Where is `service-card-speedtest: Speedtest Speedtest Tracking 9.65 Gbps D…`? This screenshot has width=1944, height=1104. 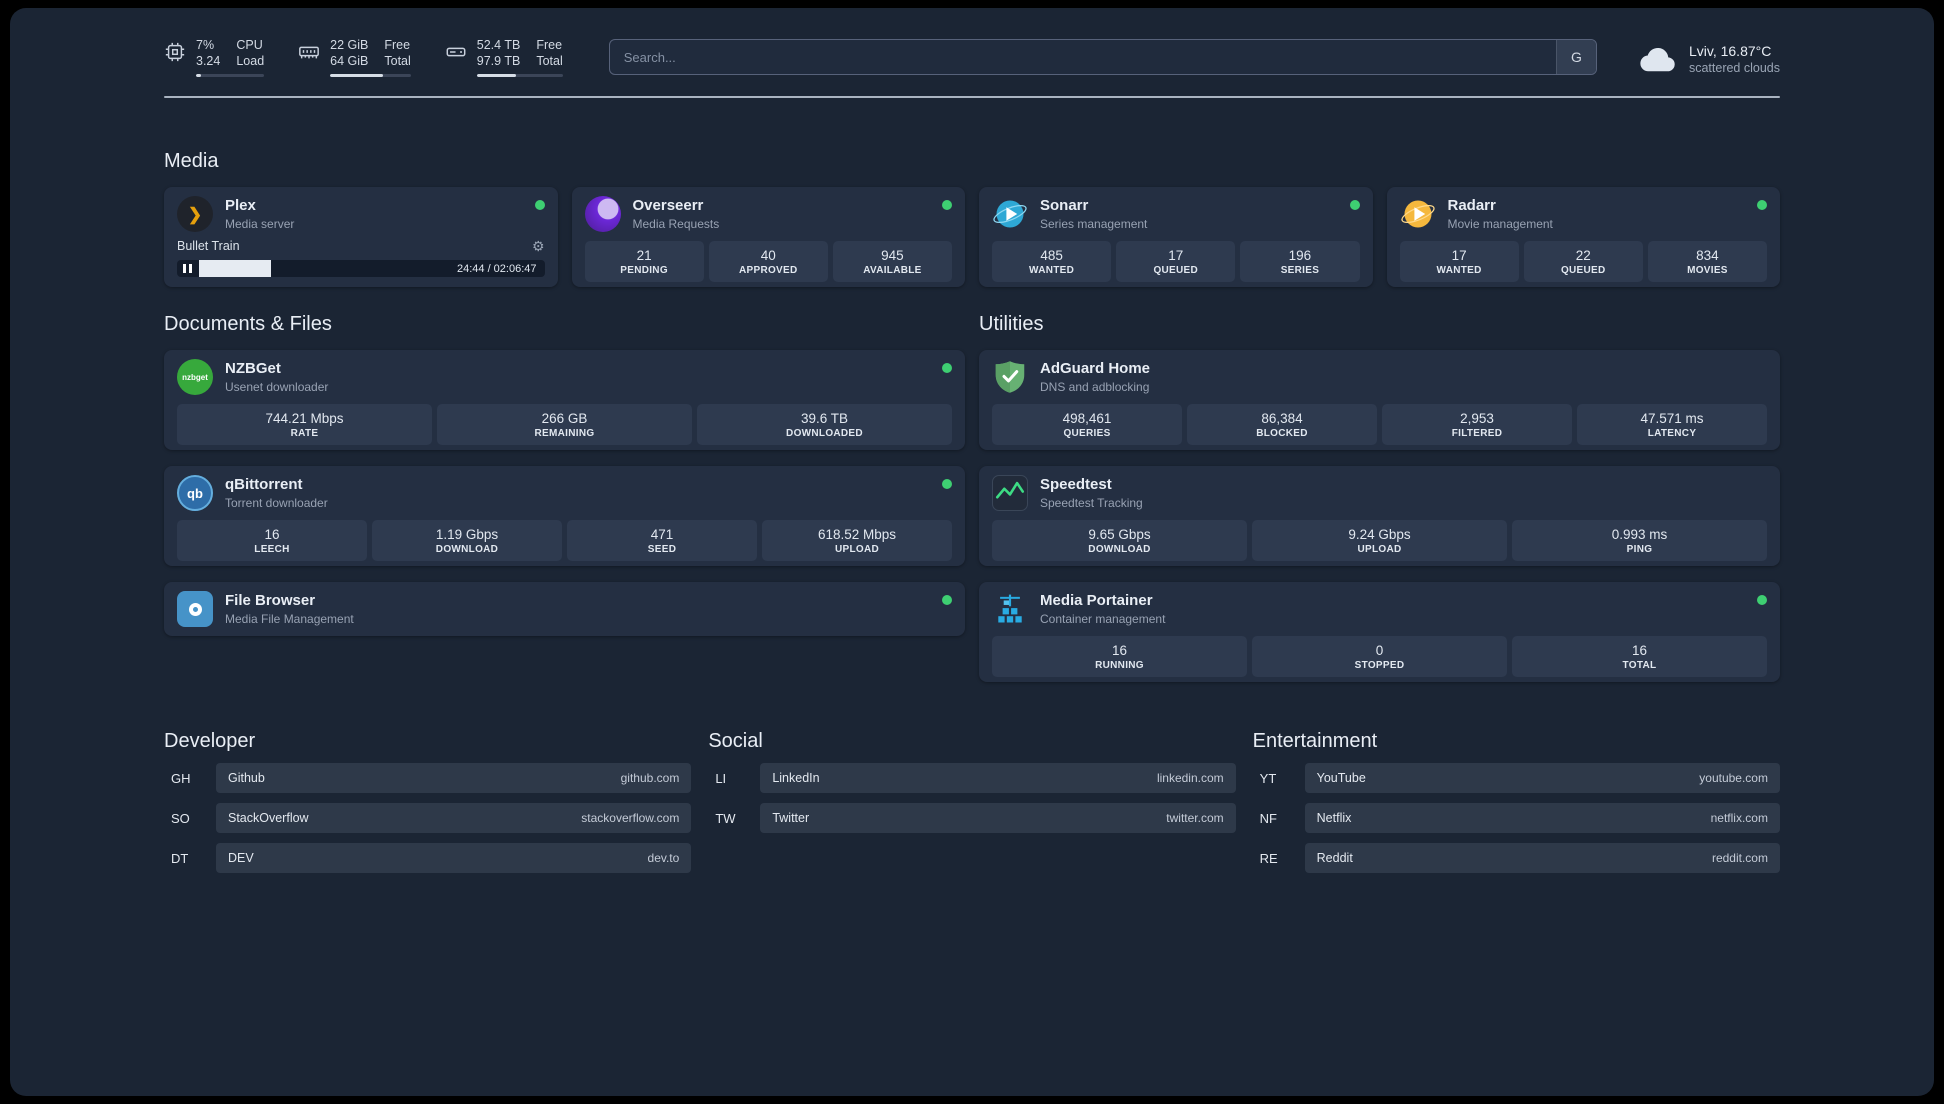 service-card-speedtest: Speedtest Speedtest Tracking 9.65 Gbps D… is located at coordinates (1379, 516).